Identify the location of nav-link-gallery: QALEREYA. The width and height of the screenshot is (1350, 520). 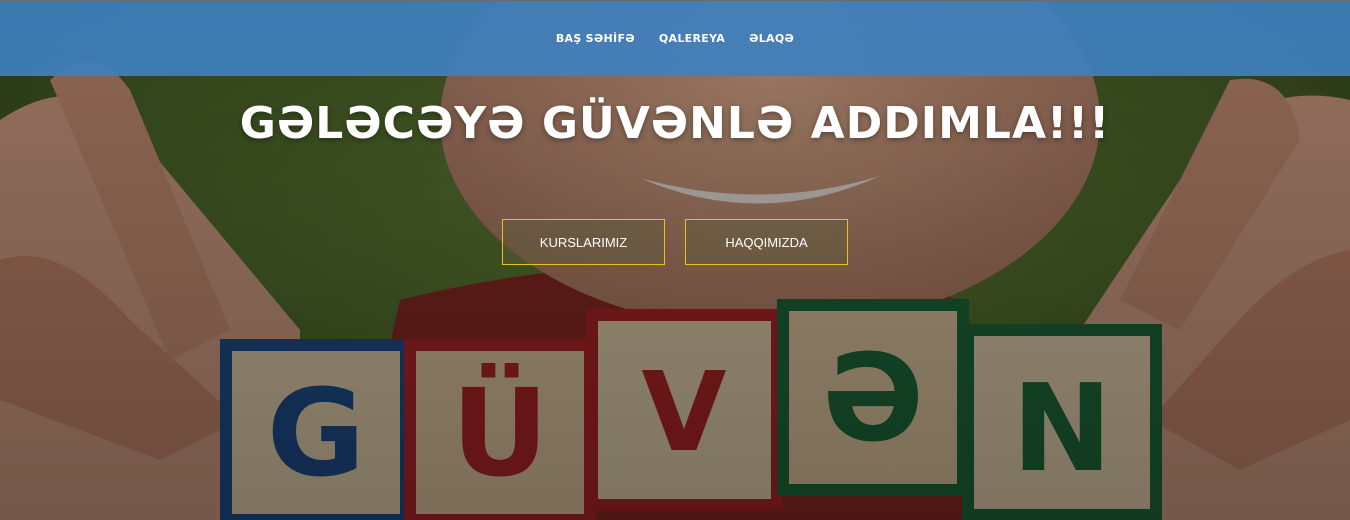
(692, 38).